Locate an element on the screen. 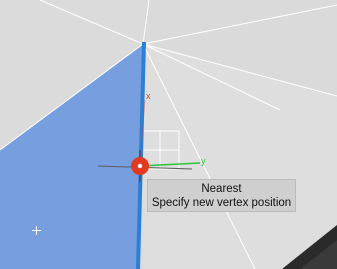  prompt-label: Specify new vertex position is located at coordinates (221, 202).